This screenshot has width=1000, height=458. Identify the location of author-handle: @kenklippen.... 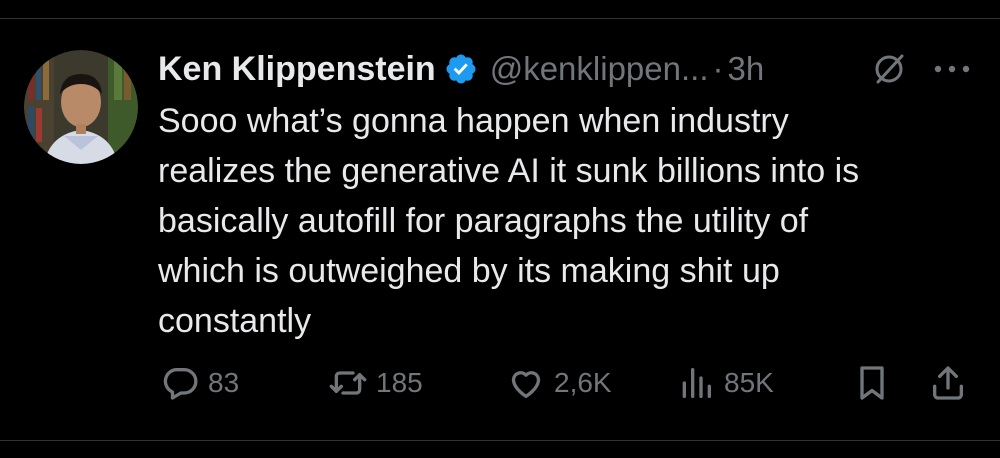
(599, 69).